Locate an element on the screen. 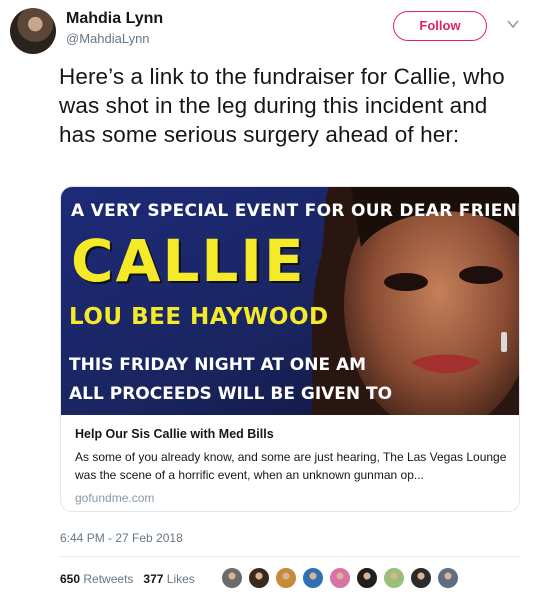 The width and height of the screenshot is (540, 598). tweet-header: Mahdia Lynn @MahdiaLynn Follow is located at coordinates (270, 31).